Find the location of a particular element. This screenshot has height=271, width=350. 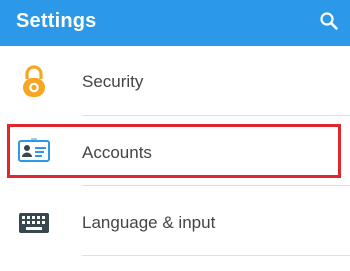

page-title: Settings is located at coordinates (56, 21).